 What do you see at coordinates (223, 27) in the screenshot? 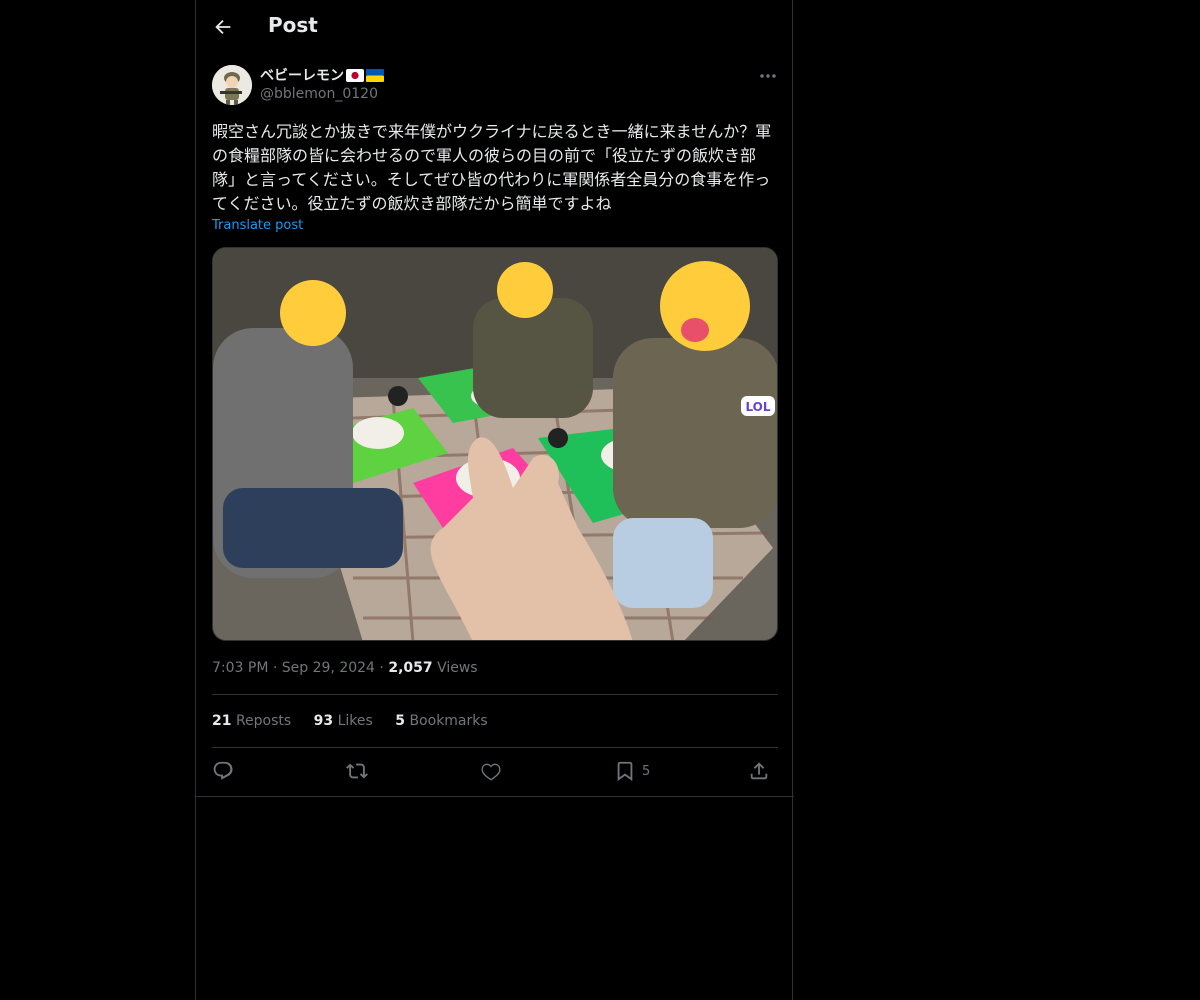
I see `arrow-left-icon` at bounding box center [223, 27].